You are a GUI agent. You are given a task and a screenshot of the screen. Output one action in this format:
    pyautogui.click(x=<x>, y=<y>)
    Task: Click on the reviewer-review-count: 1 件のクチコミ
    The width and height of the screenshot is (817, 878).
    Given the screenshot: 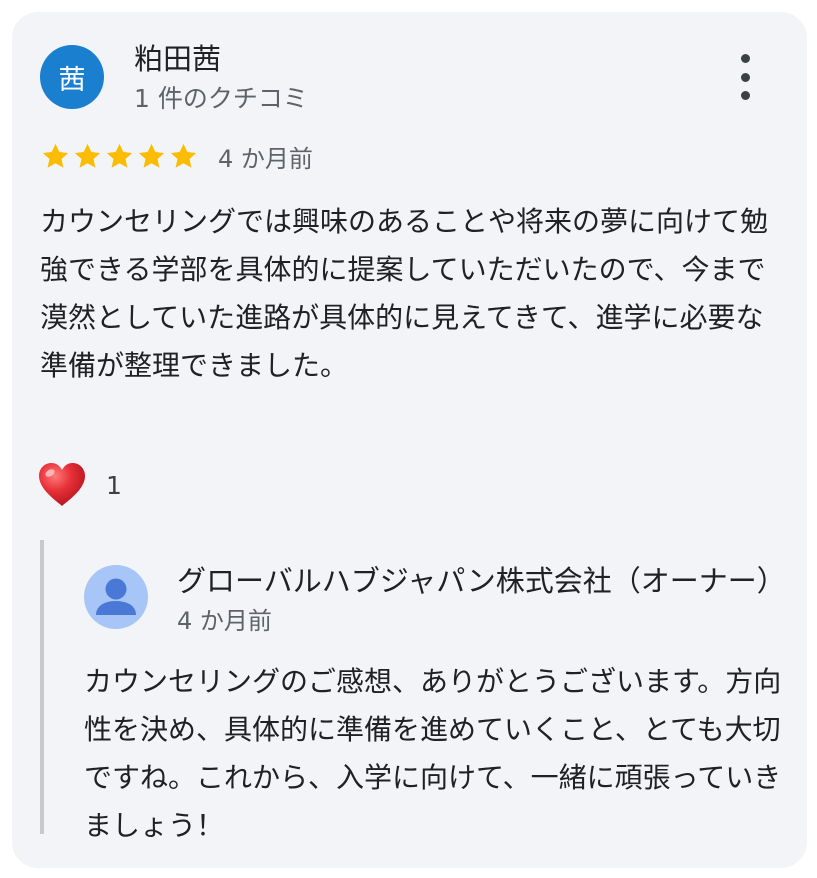 What is the action you would take?
    pyautogui.click(x=221, y=99)
    